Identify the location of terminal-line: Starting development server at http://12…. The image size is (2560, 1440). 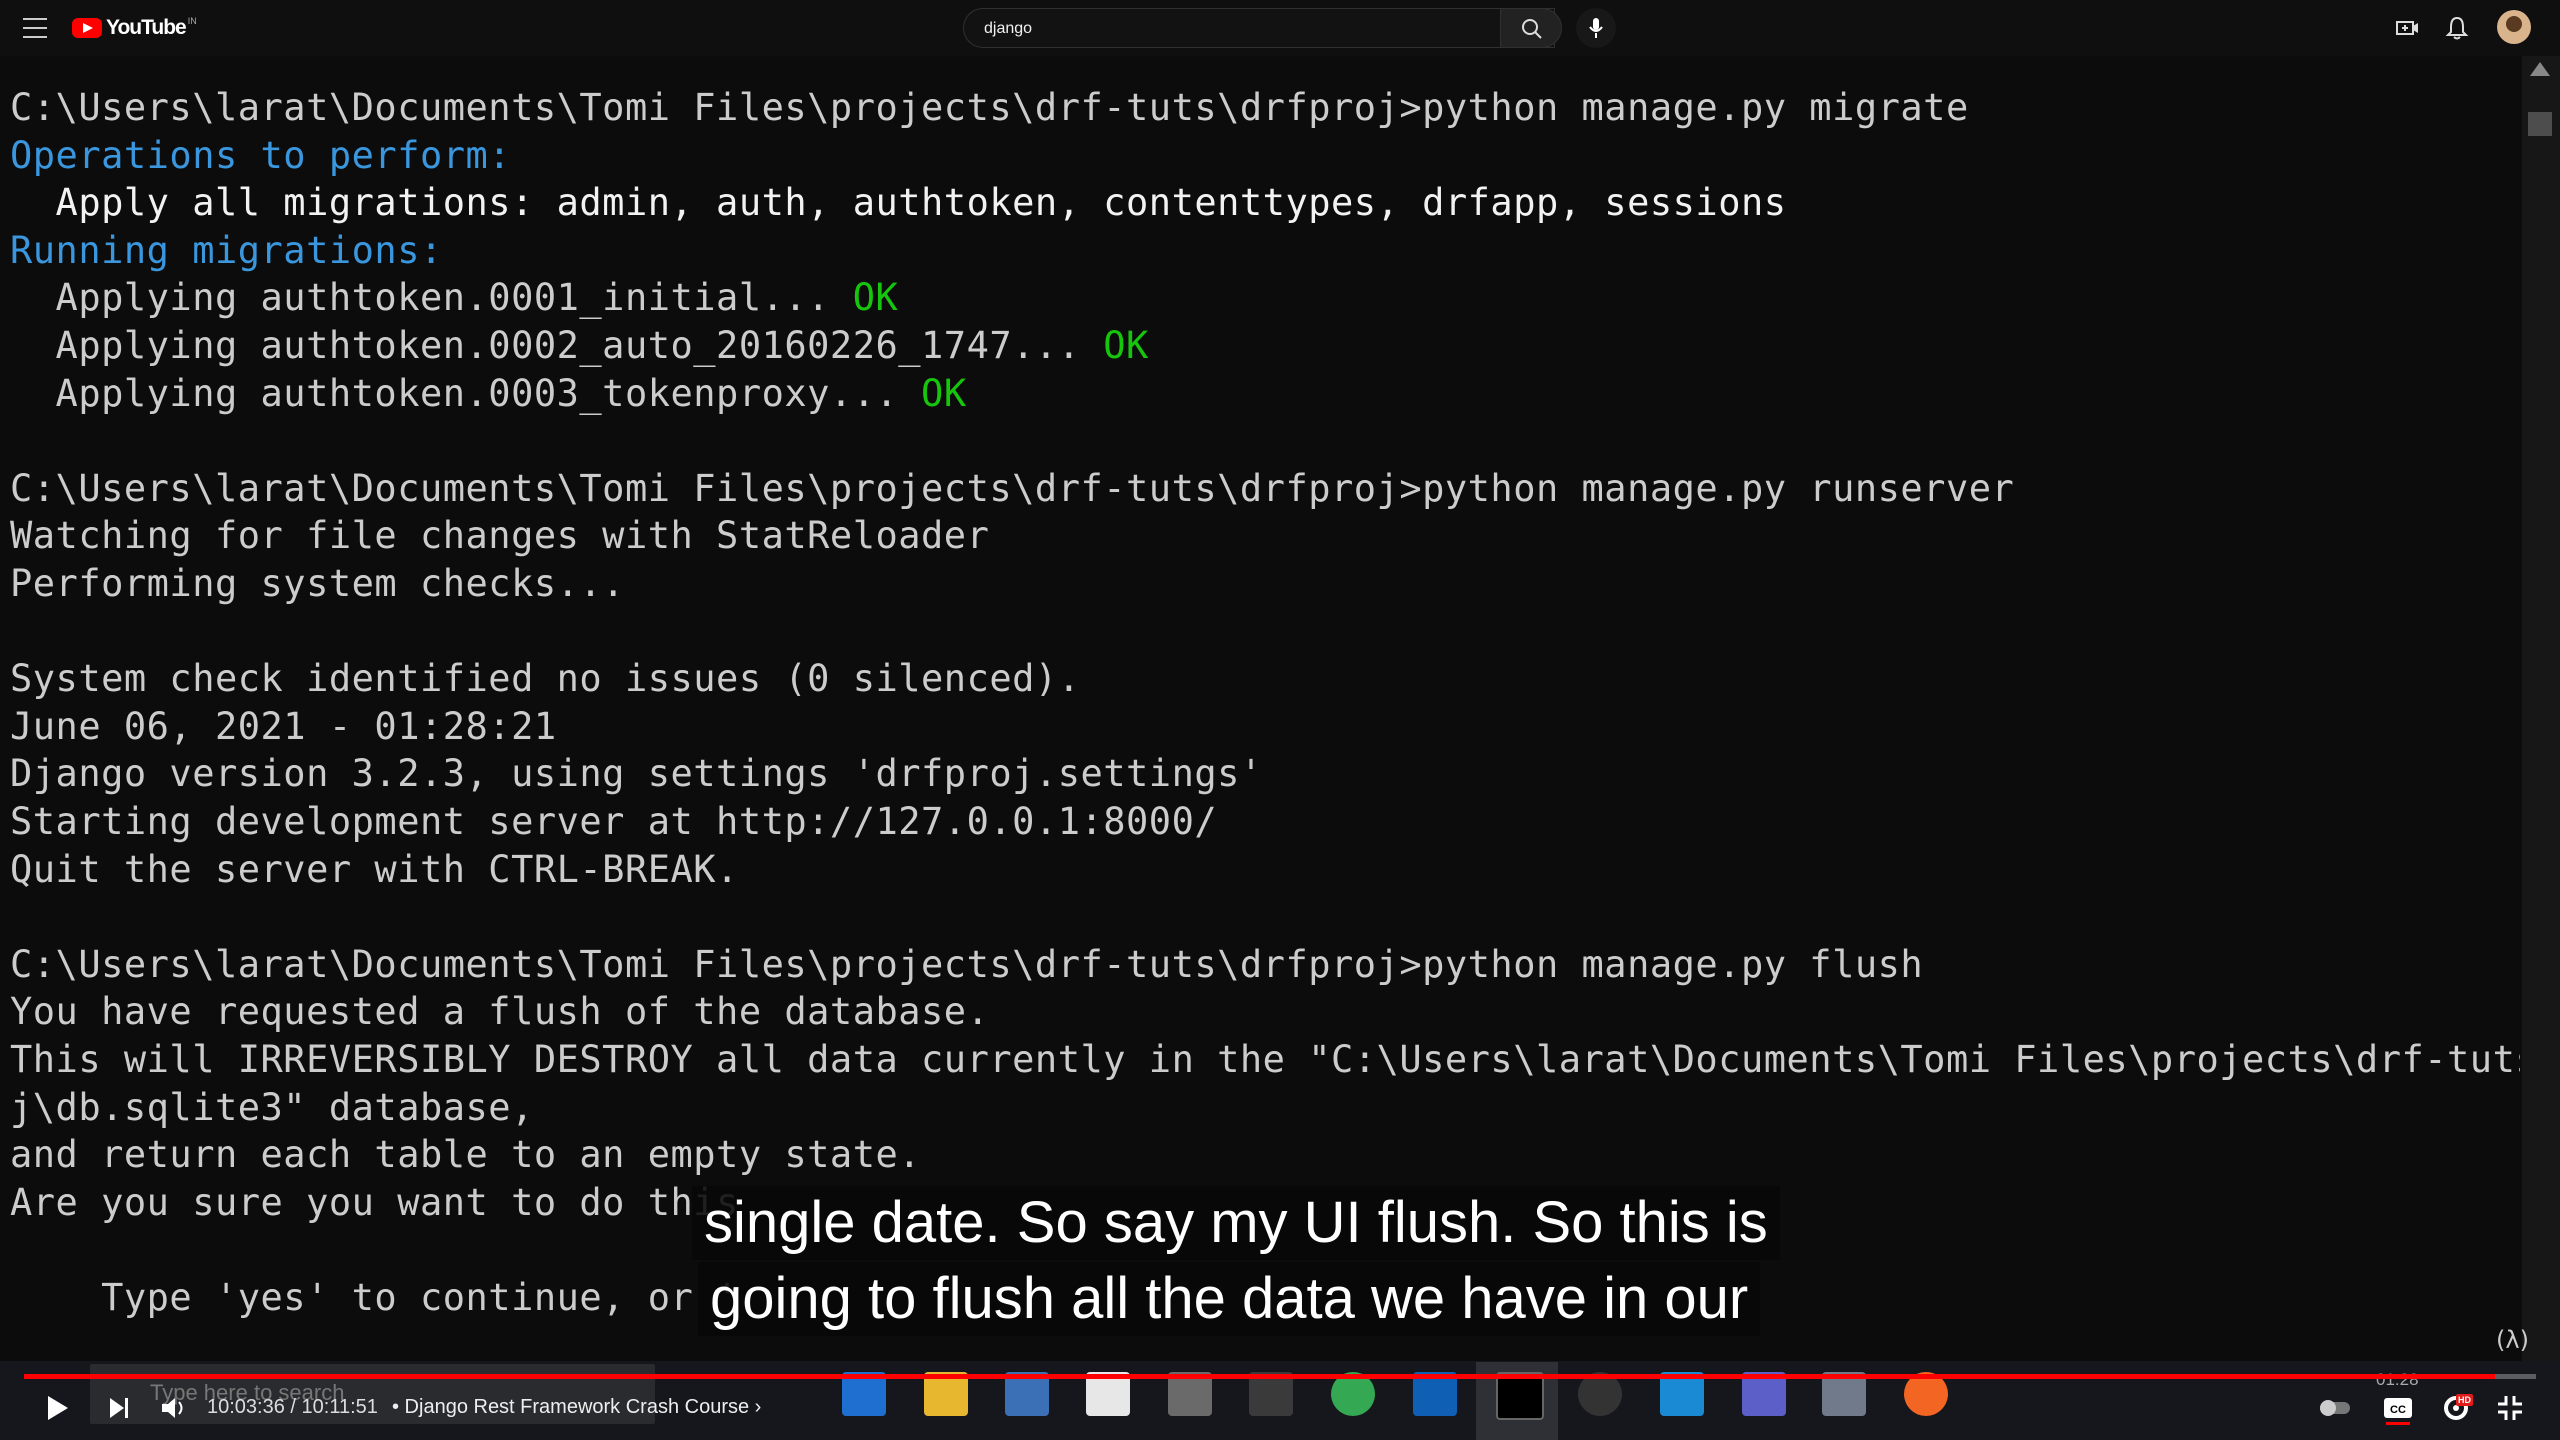
(613, 821).